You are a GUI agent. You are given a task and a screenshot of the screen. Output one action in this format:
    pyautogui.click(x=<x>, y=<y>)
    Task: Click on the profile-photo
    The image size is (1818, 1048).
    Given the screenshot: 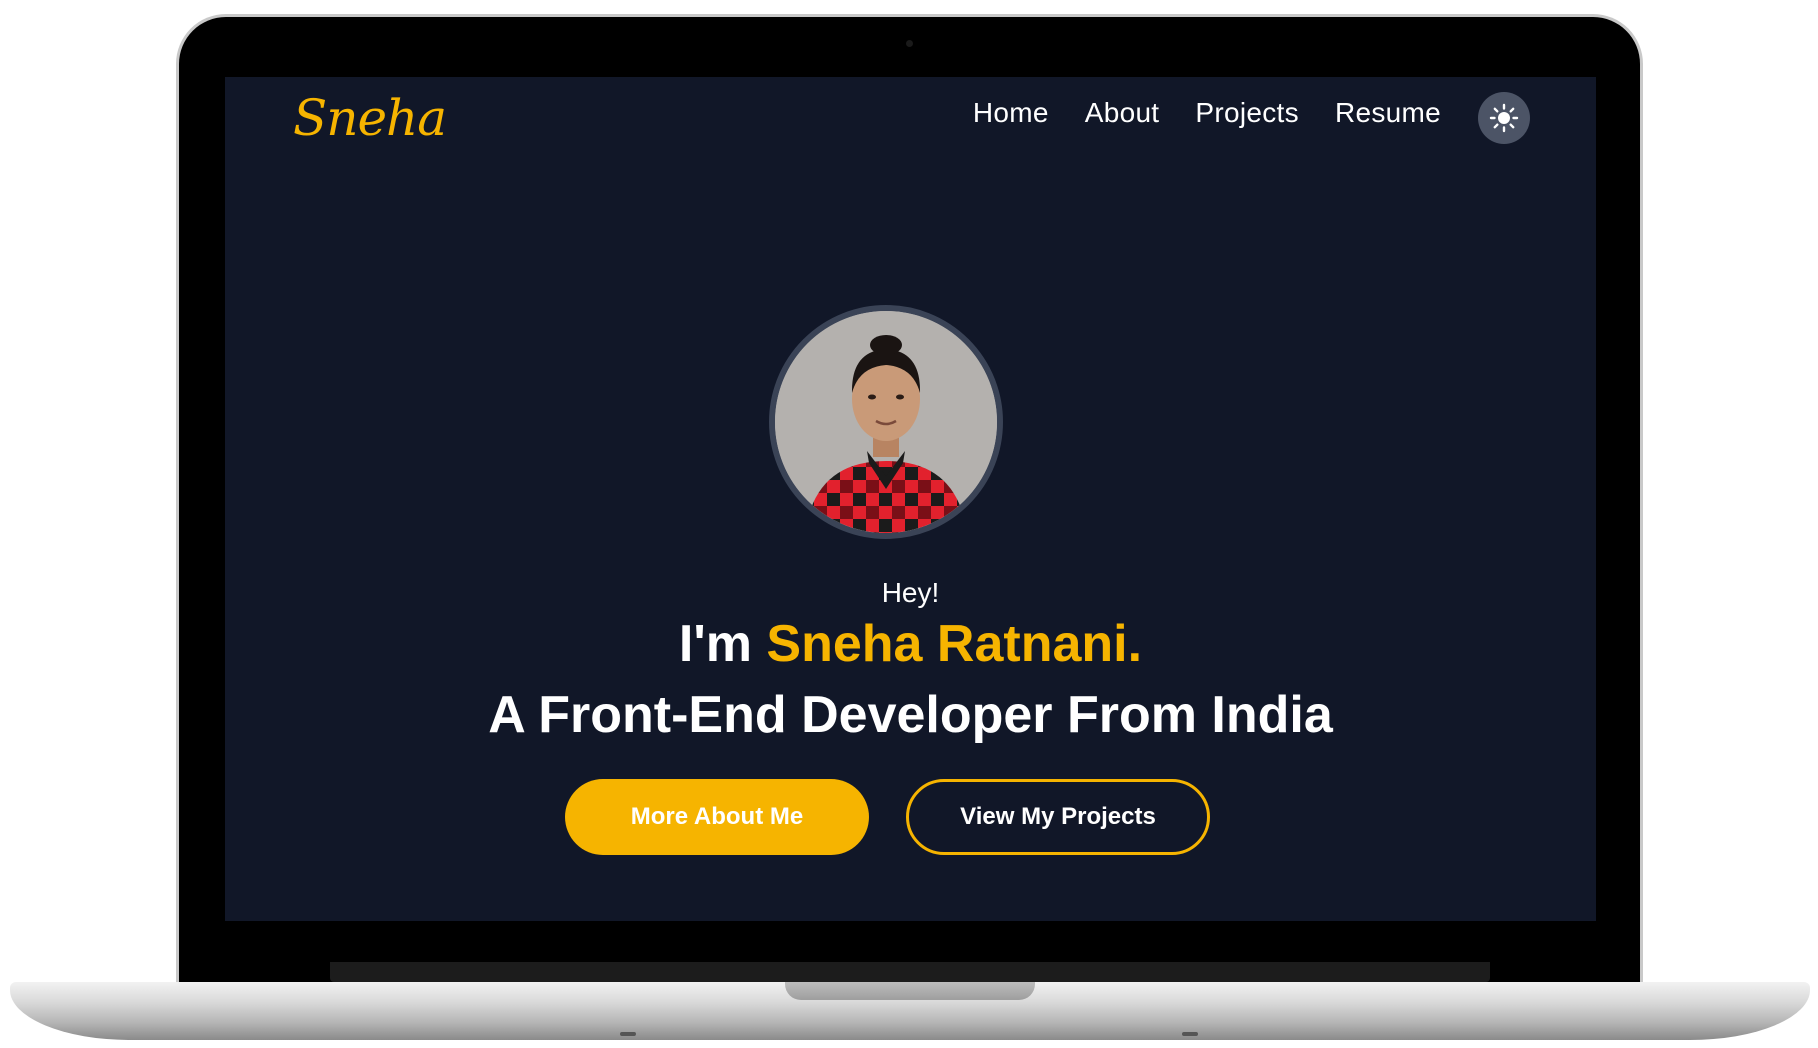 What is the action you would take?
    pyautogui.click(x=886, y=422)
    